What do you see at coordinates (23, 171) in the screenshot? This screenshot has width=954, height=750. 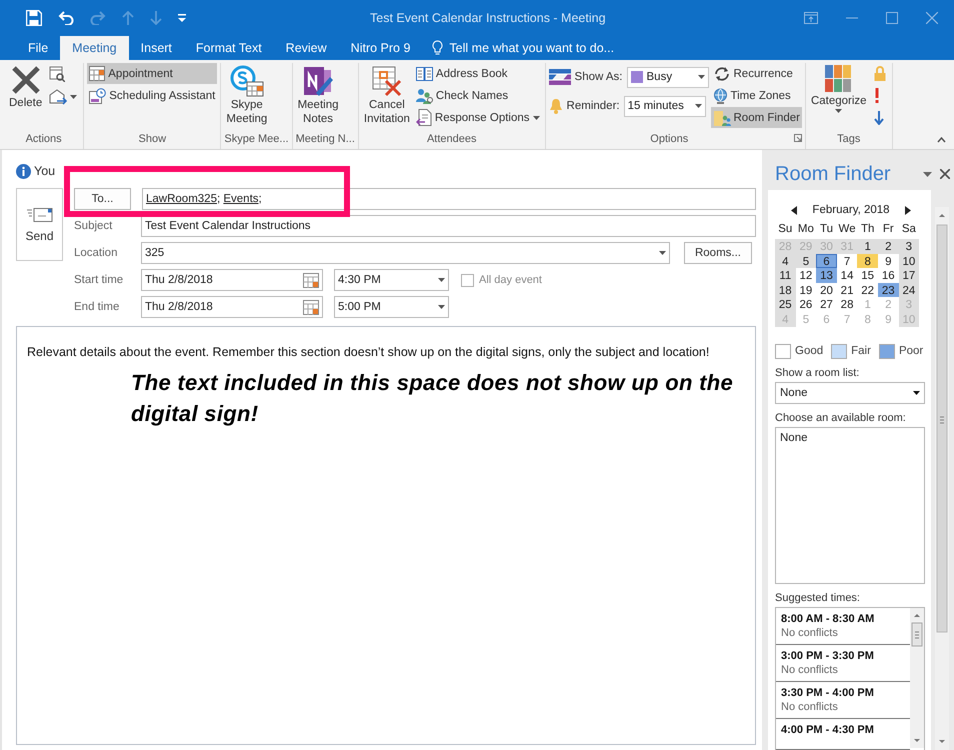 I see `info-icon` at bounding box center [23, 171].